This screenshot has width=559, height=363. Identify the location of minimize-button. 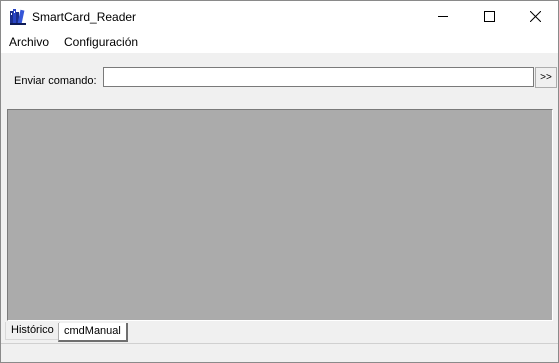
(444, 16).